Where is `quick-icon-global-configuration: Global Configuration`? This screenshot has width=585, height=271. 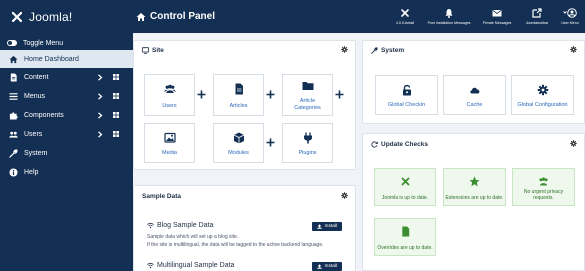 quick-icon-global-configuration: Global Configuration is located at coordinates (542, 95).